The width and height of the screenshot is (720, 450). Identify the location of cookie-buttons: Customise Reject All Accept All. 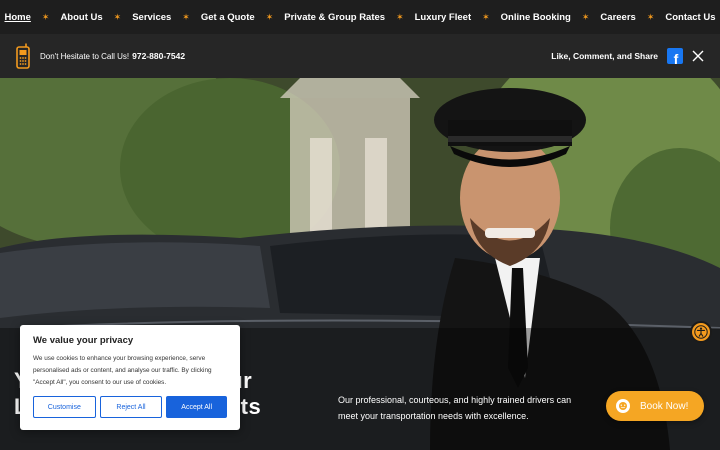
(130, 407).